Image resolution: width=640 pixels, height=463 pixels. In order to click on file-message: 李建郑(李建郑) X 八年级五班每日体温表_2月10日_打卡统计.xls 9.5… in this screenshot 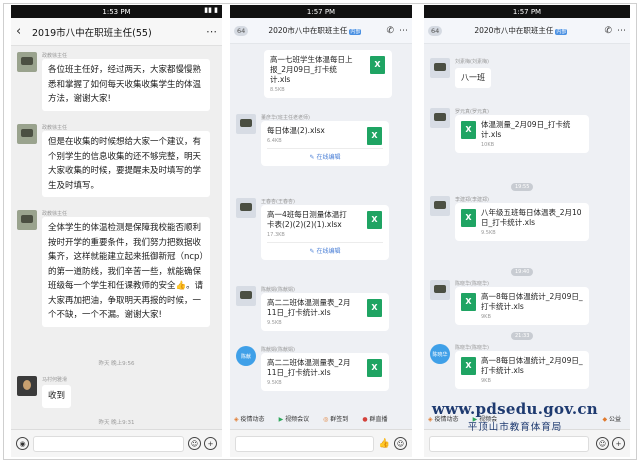, I will do `click(528, 218)`.